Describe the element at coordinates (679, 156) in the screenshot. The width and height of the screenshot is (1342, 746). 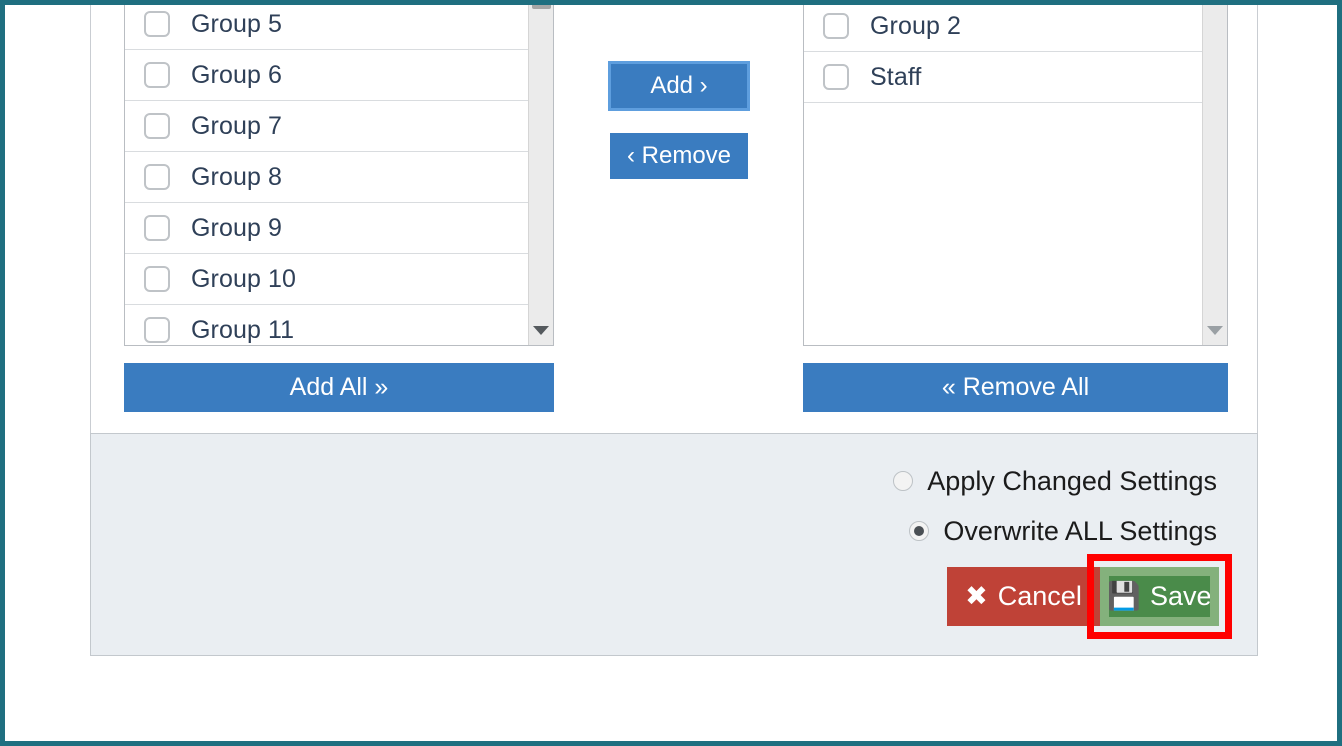
I see `remove-button: ‹ Remove` at that location.